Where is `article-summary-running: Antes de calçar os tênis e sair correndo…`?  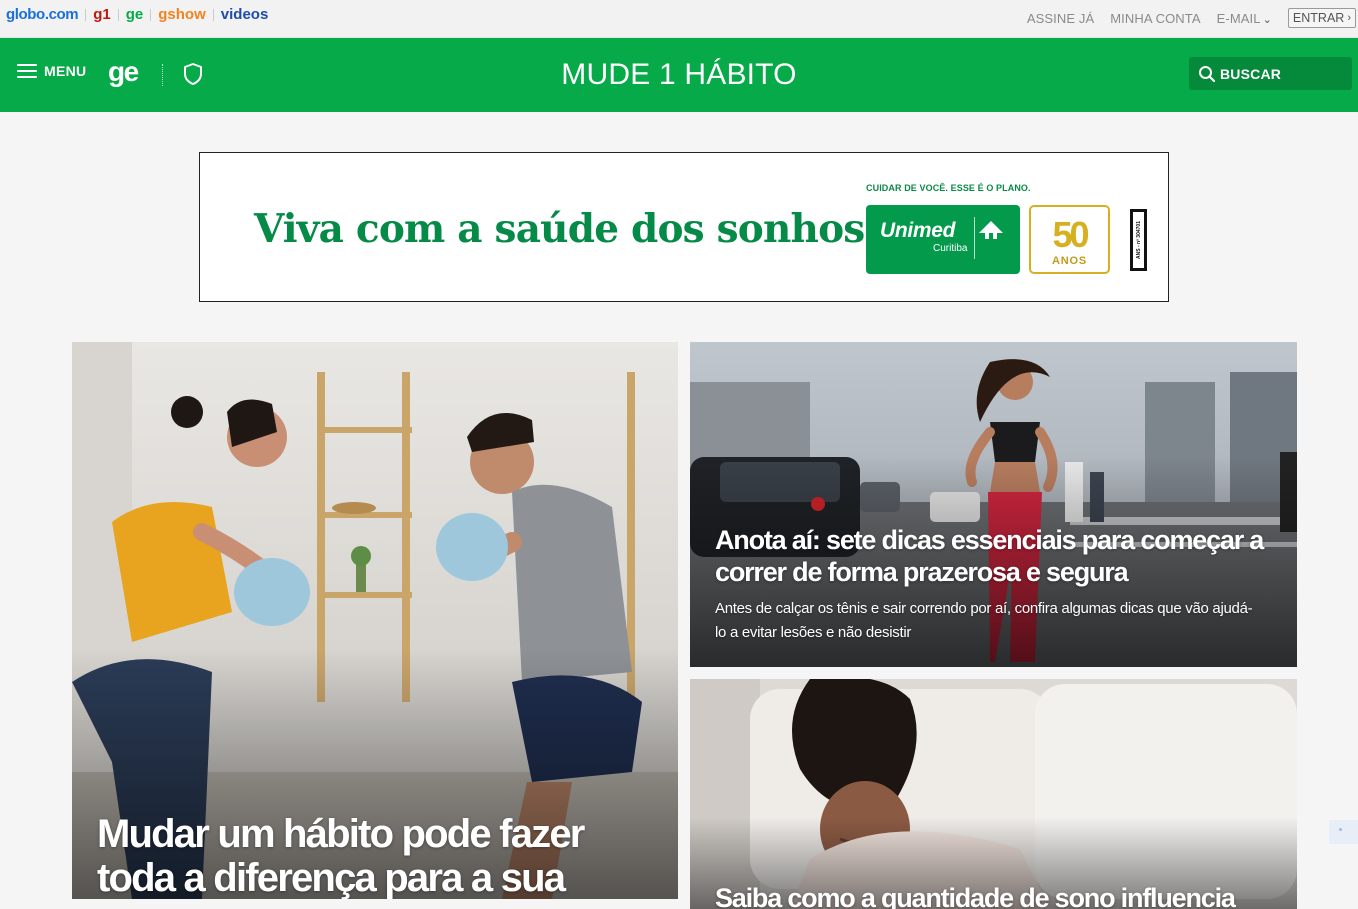 article-summary-running: Antes de calçar os tênis e sair correndo… is located at coordinates (984, 620).